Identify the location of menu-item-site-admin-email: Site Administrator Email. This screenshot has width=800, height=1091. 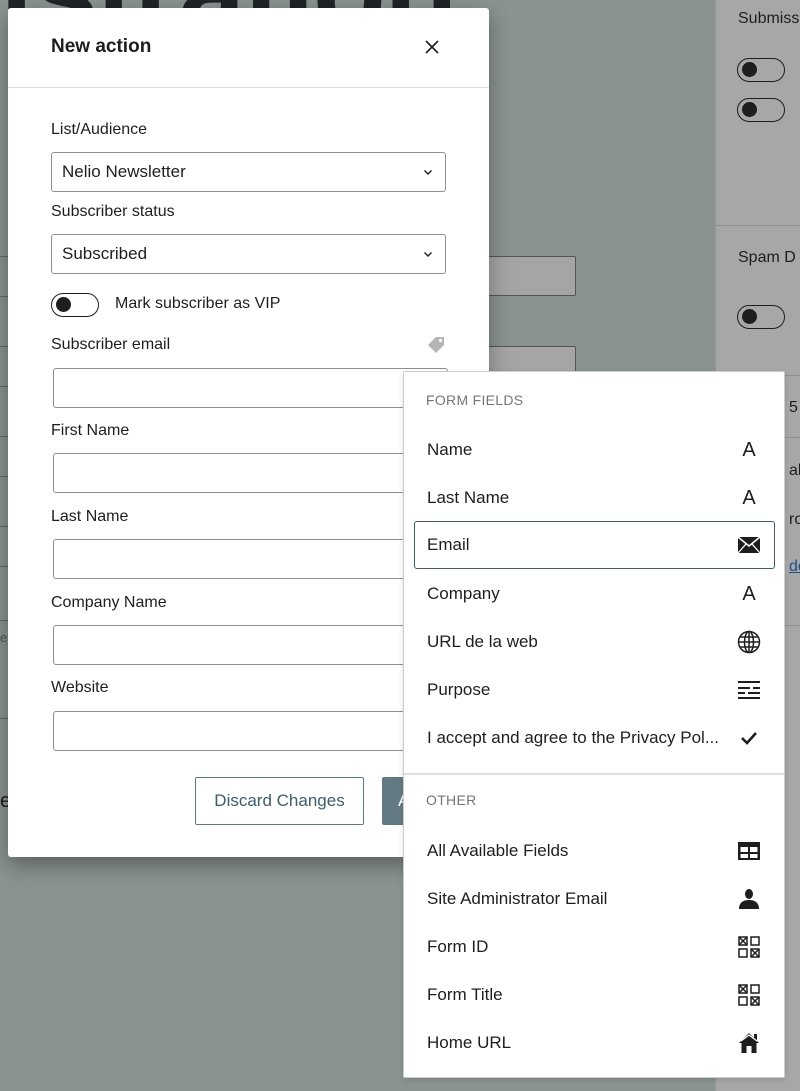
(594, 899).